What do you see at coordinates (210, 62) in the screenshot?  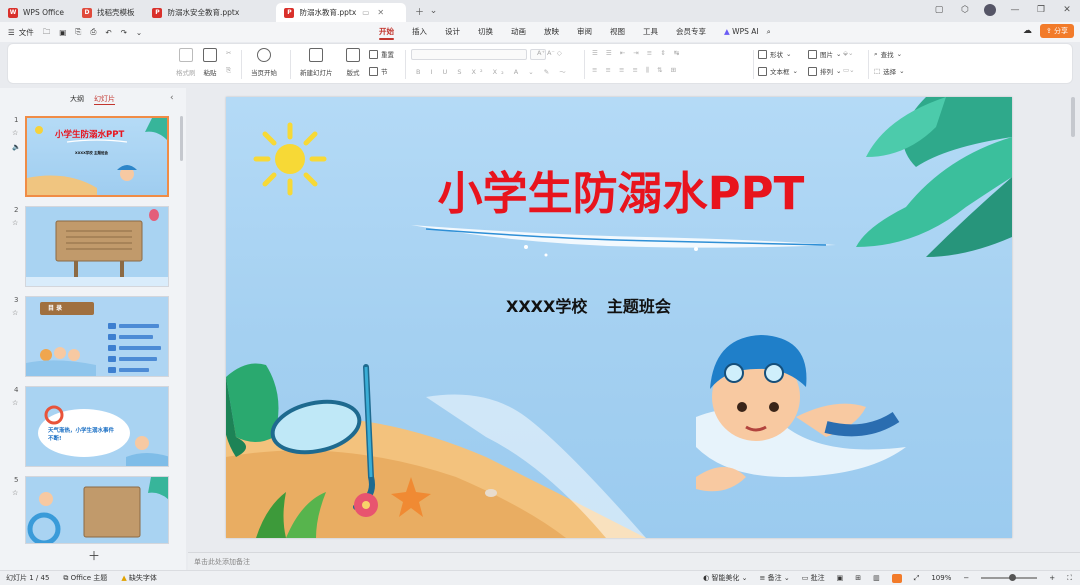 I see `paste-button: 粘贴` at bounding box center [210, 62].